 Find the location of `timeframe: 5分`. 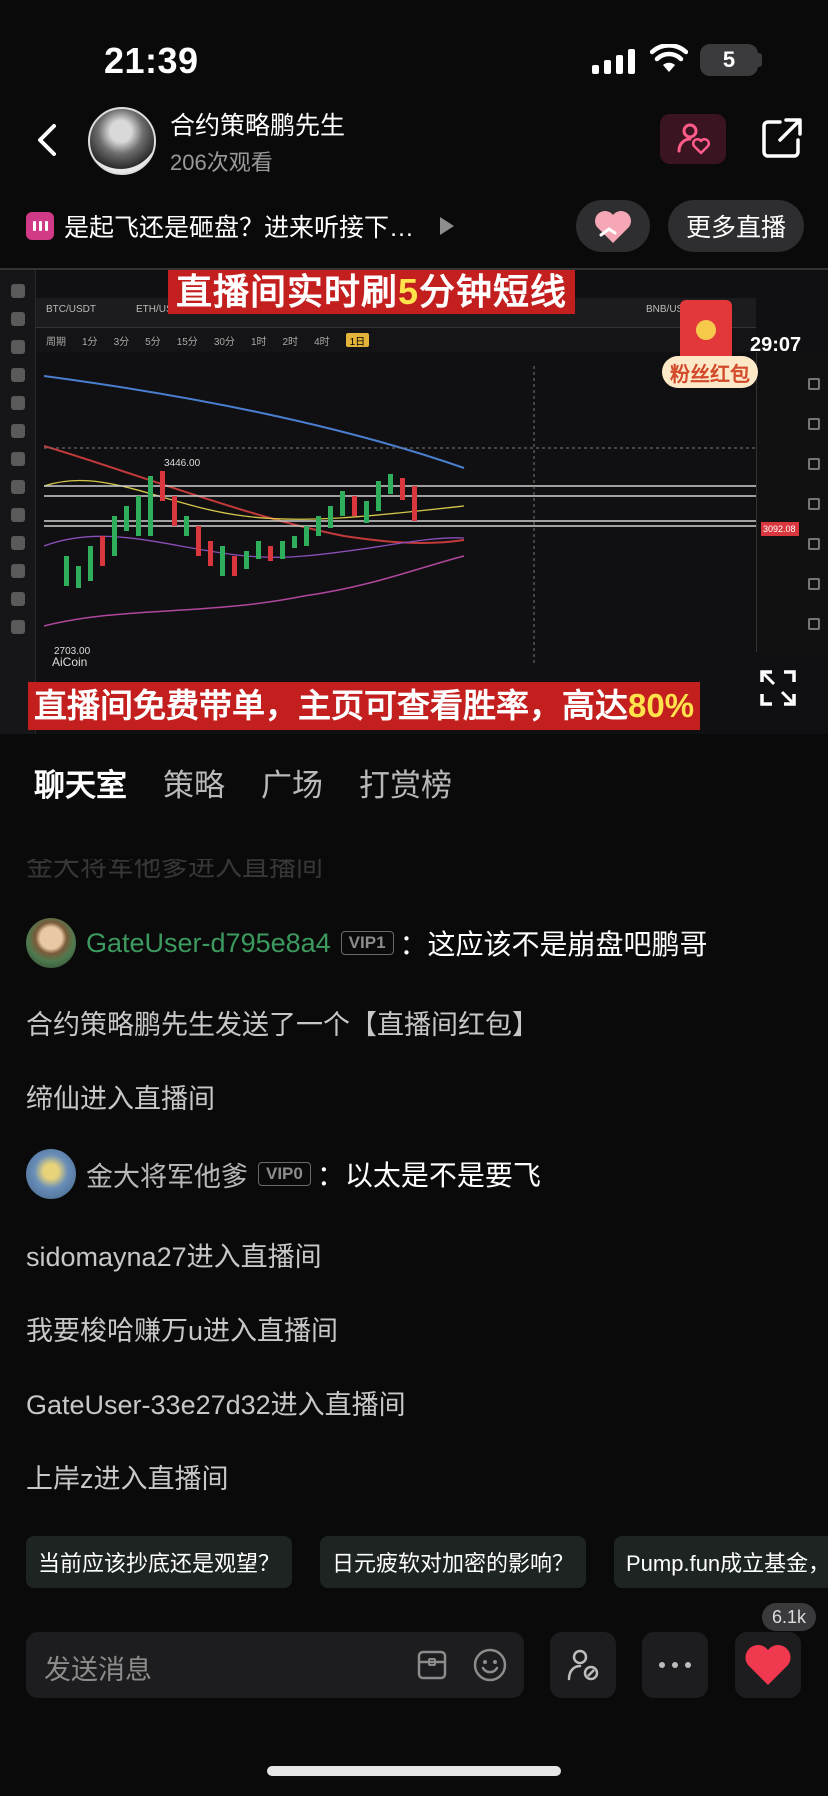

timeframe: 5分 is located at coordinates (153, 342).